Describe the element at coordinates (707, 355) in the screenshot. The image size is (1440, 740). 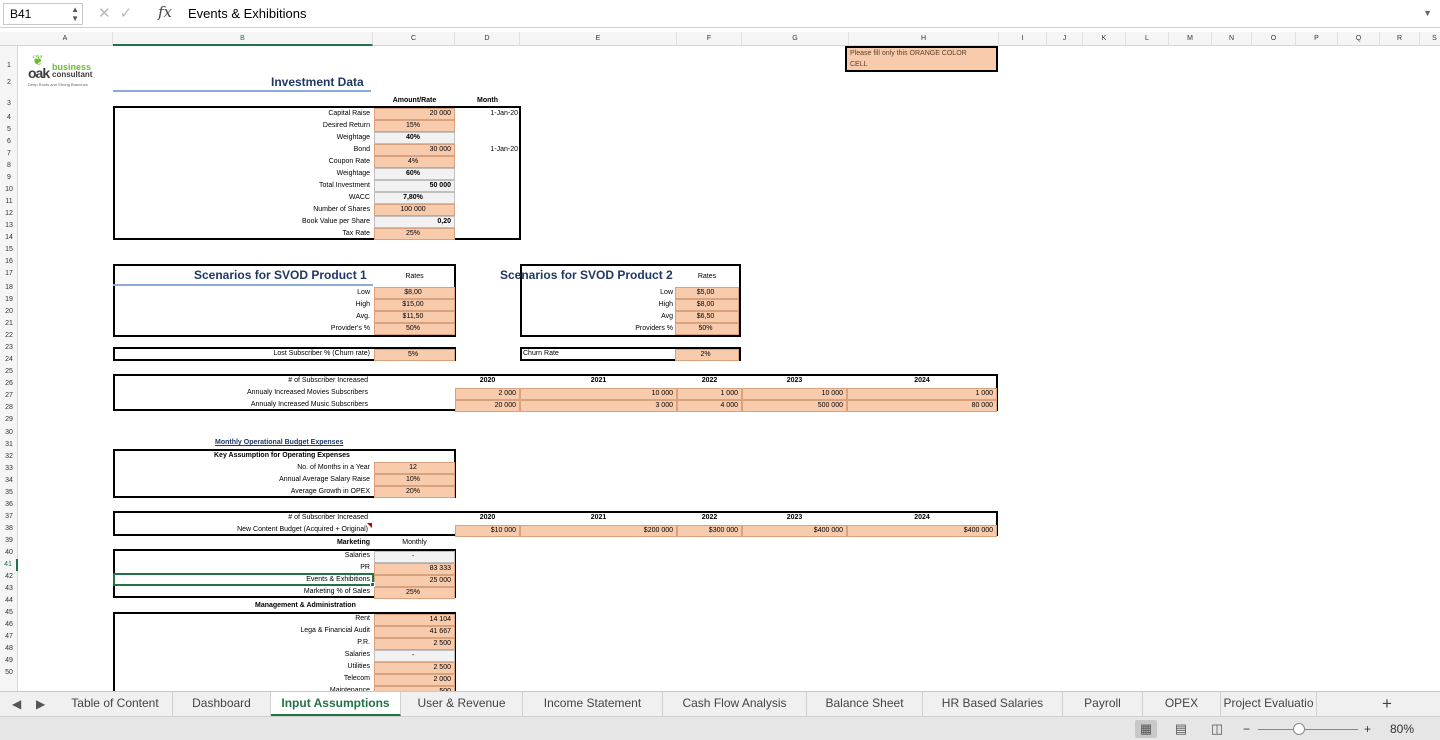
I see `svod2-churn-value: 2%` at that location.